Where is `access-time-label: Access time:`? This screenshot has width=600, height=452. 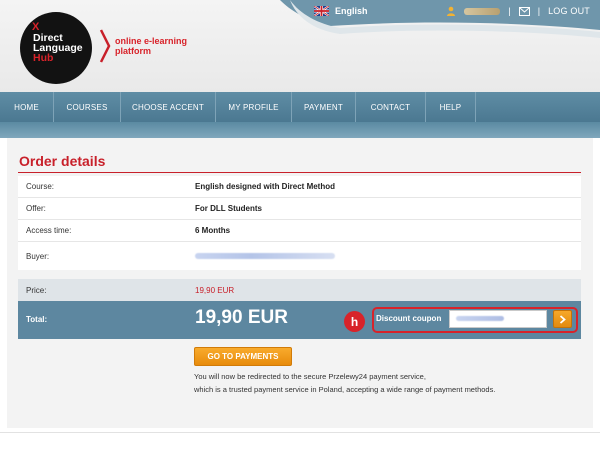
access-time-label: Access time: is located at coordinates (49, 230).